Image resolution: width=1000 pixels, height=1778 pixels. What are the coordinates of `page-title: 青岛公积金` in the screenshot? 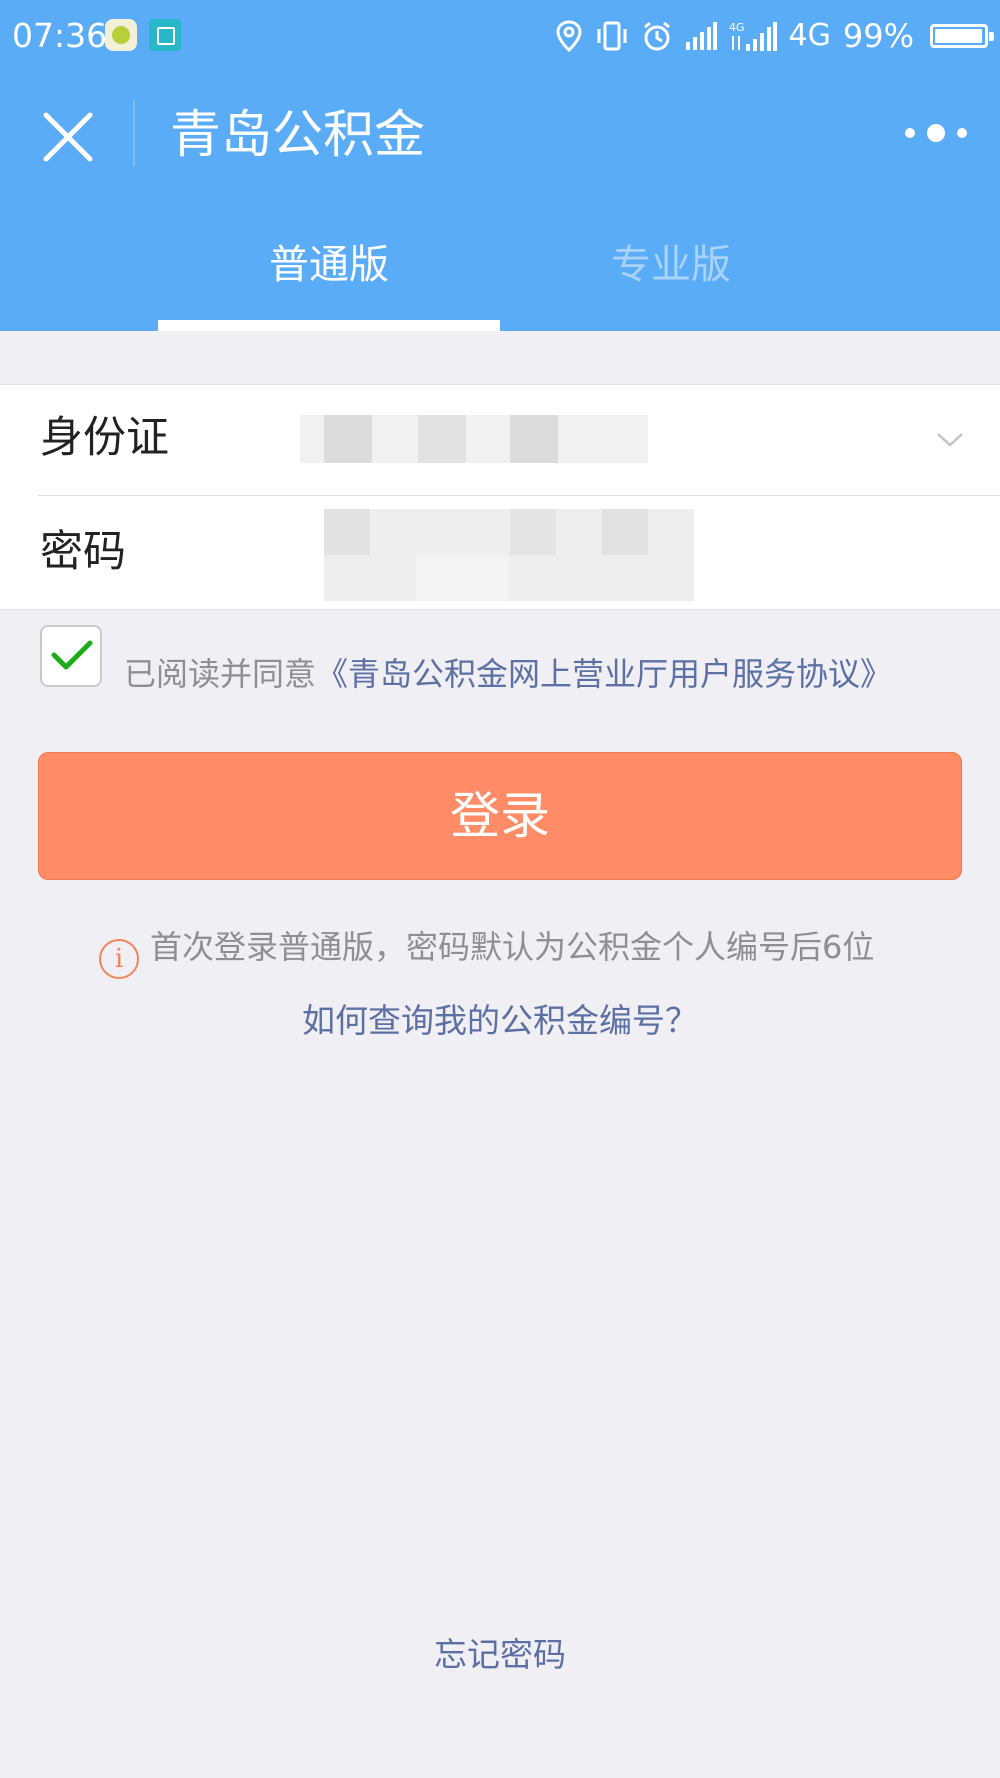 It's located at (298, 135).